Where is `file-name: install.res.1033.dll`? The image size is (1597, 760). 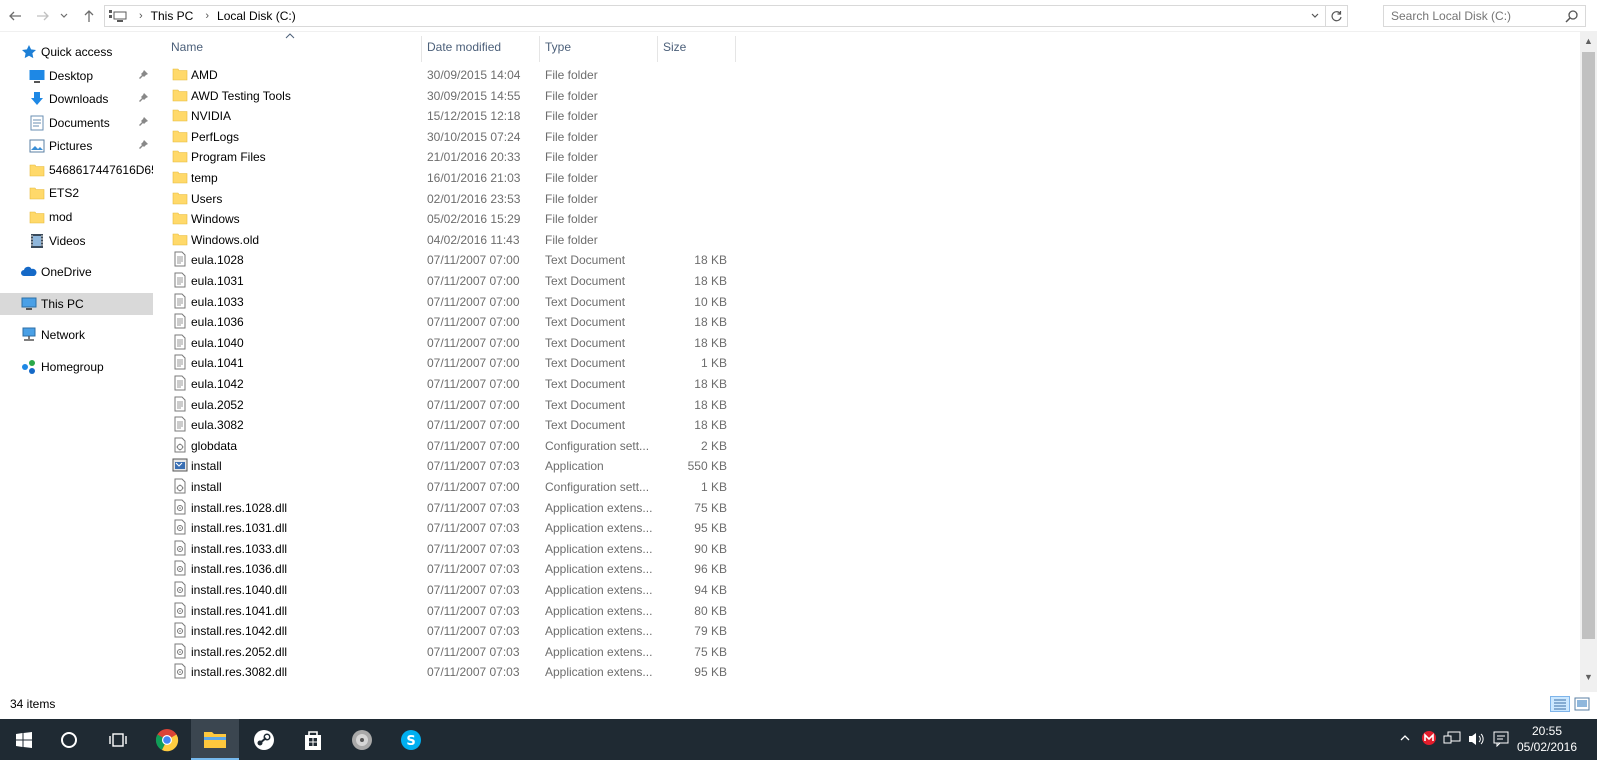 file-name: install.res.1033.dll is located at coordinates (239, 548).